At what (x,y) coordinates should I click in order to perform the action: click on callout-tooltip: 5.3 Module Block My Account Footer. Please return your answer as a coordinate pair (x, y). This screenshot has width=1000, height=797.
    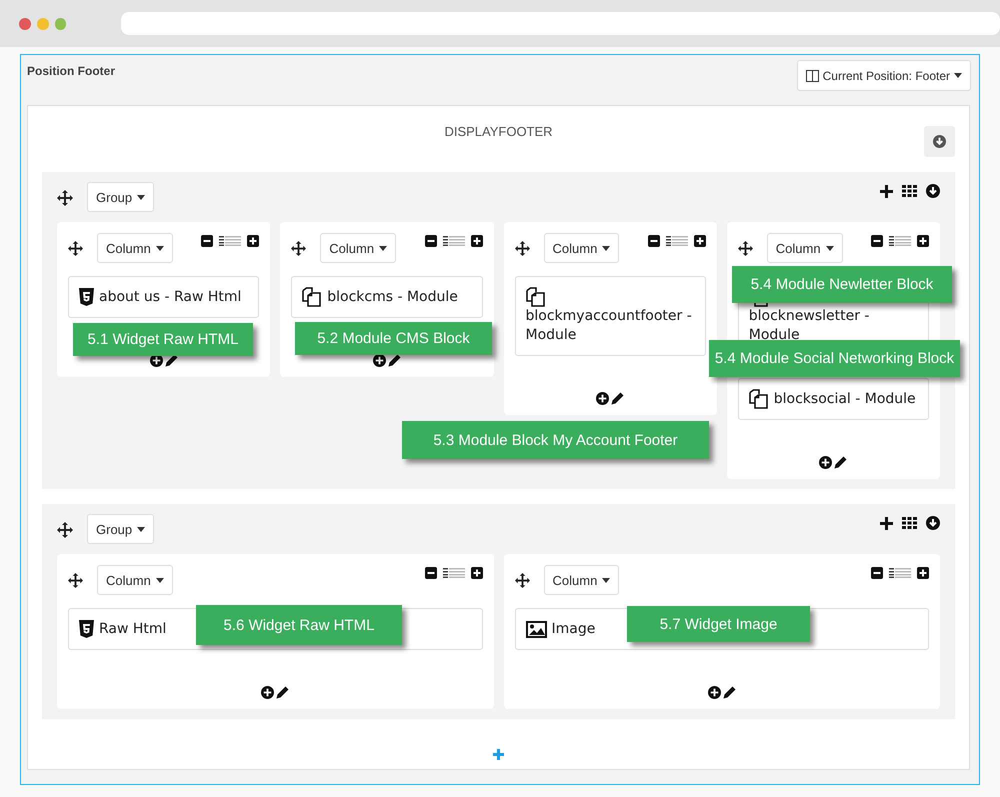
    Looking at the image, I should click on (555, 440).